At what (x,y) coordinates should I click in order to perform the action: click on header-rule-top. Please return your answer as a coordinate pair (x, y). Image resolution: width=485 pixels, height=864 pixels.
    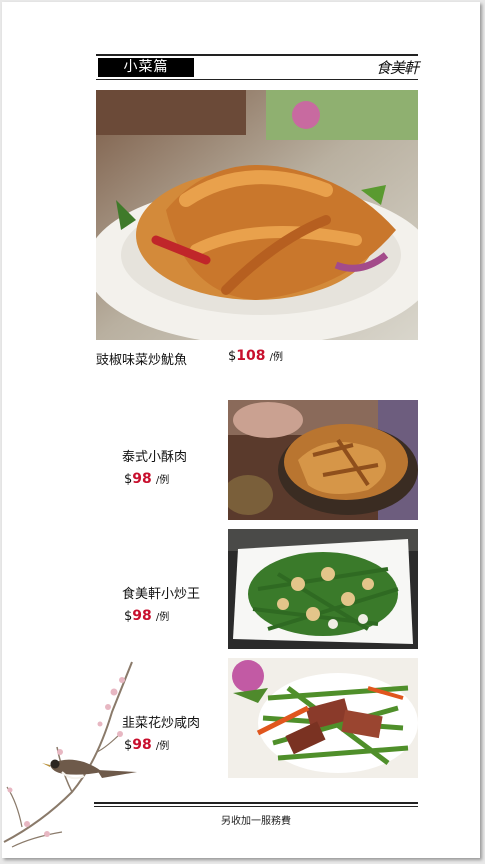
    Looking at the image, I should click on (257, 55).